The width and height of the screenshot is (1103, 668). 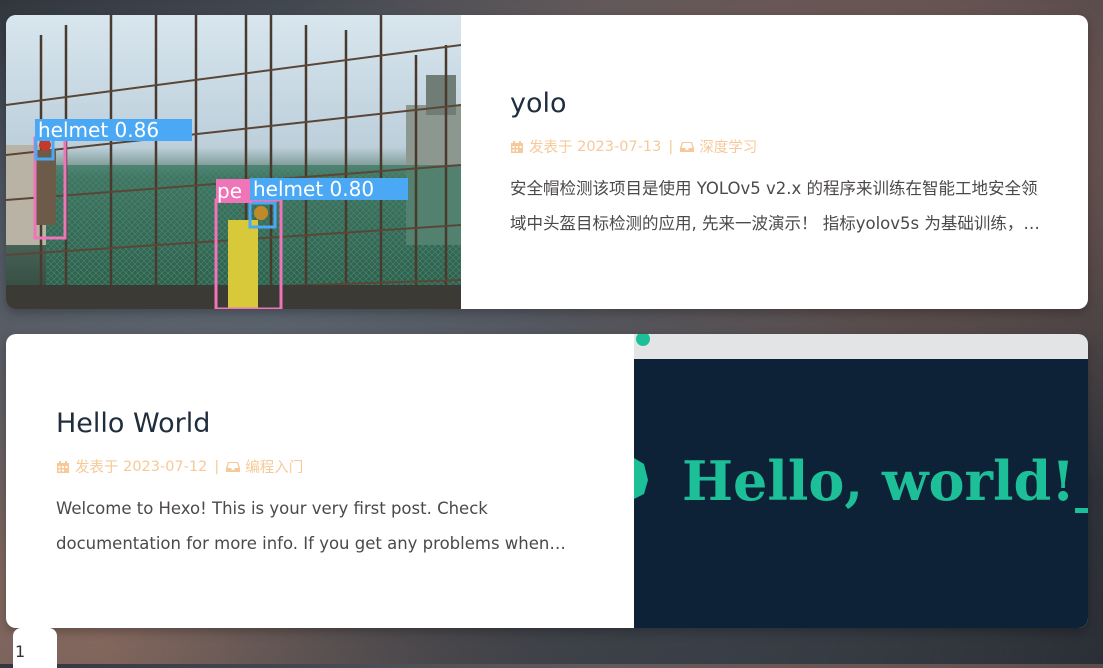 I want to click on pagination-current-page: 1, so click(x=35, y=648).